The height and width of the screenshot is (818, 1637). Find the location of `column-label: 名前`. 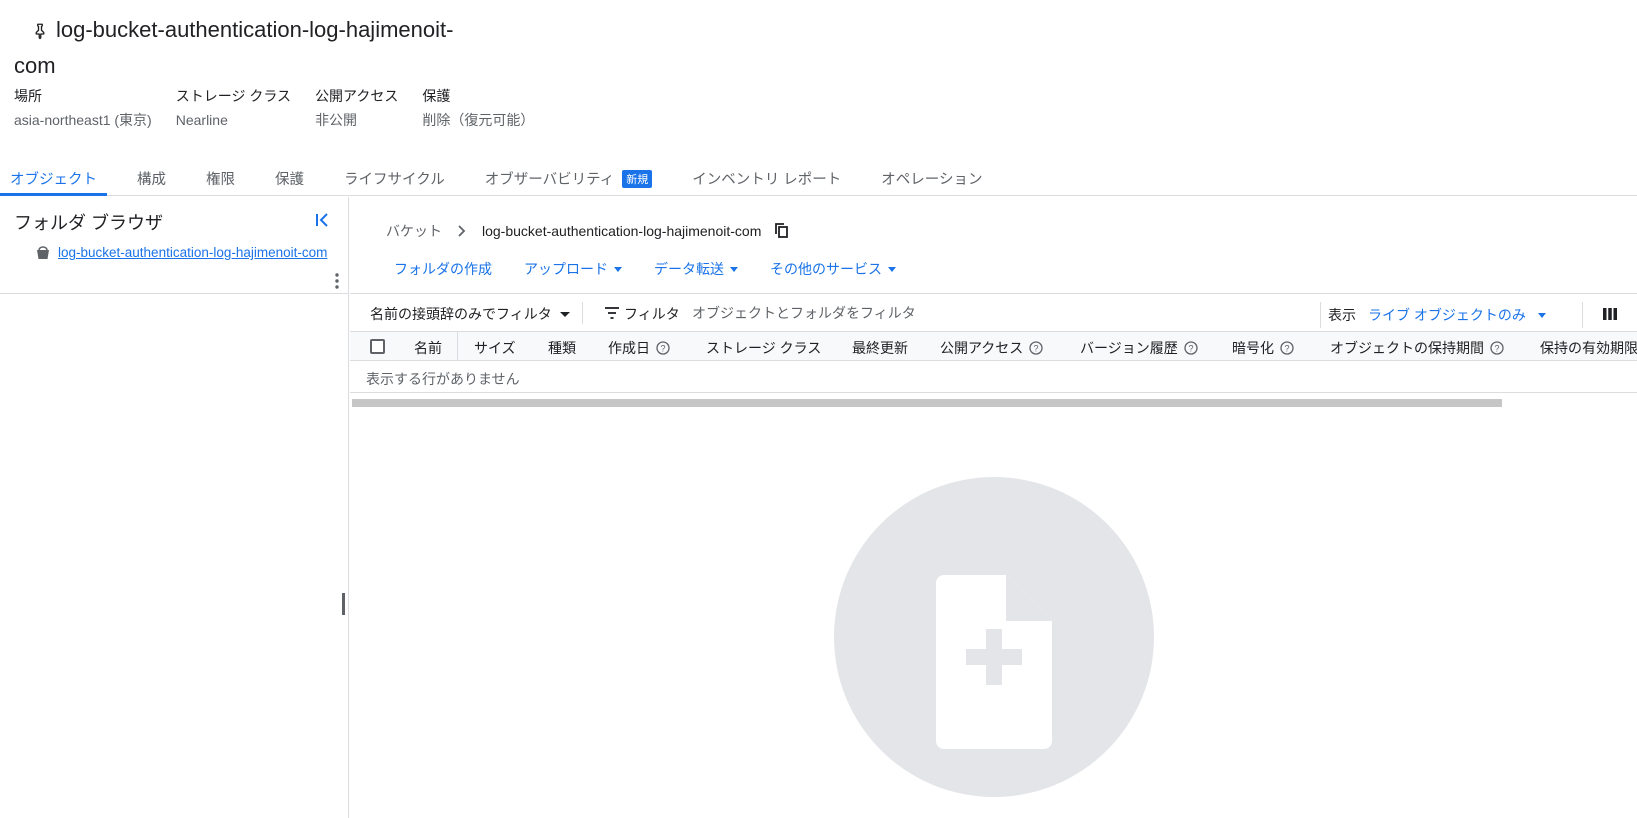

column-label: 名前 is located at coordinates (428, 348).